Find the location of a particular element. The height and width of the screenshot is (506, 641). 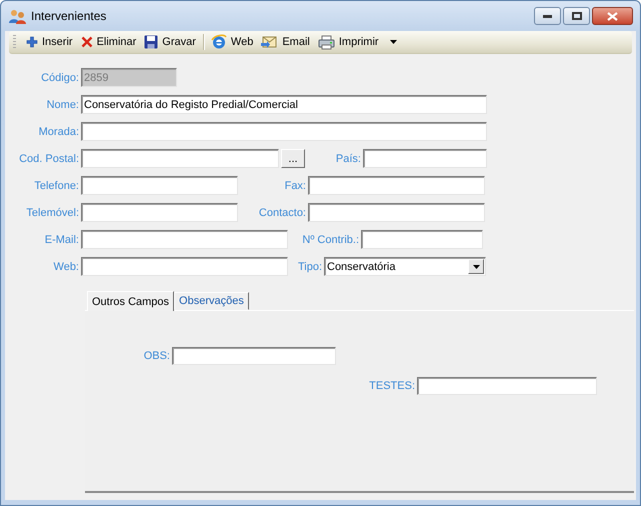

field-label: Nome: is located at coordinates (63, 104).